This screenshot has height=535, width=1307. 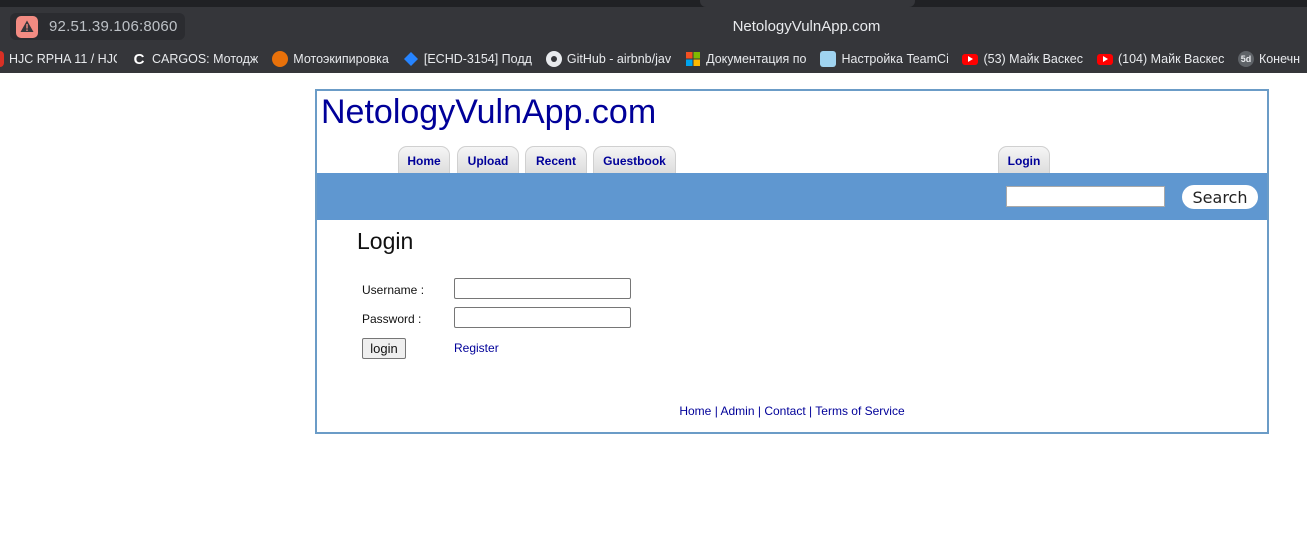 I want to click on window-title: NetologyVulnApp.com, so click(x=806, y=26).